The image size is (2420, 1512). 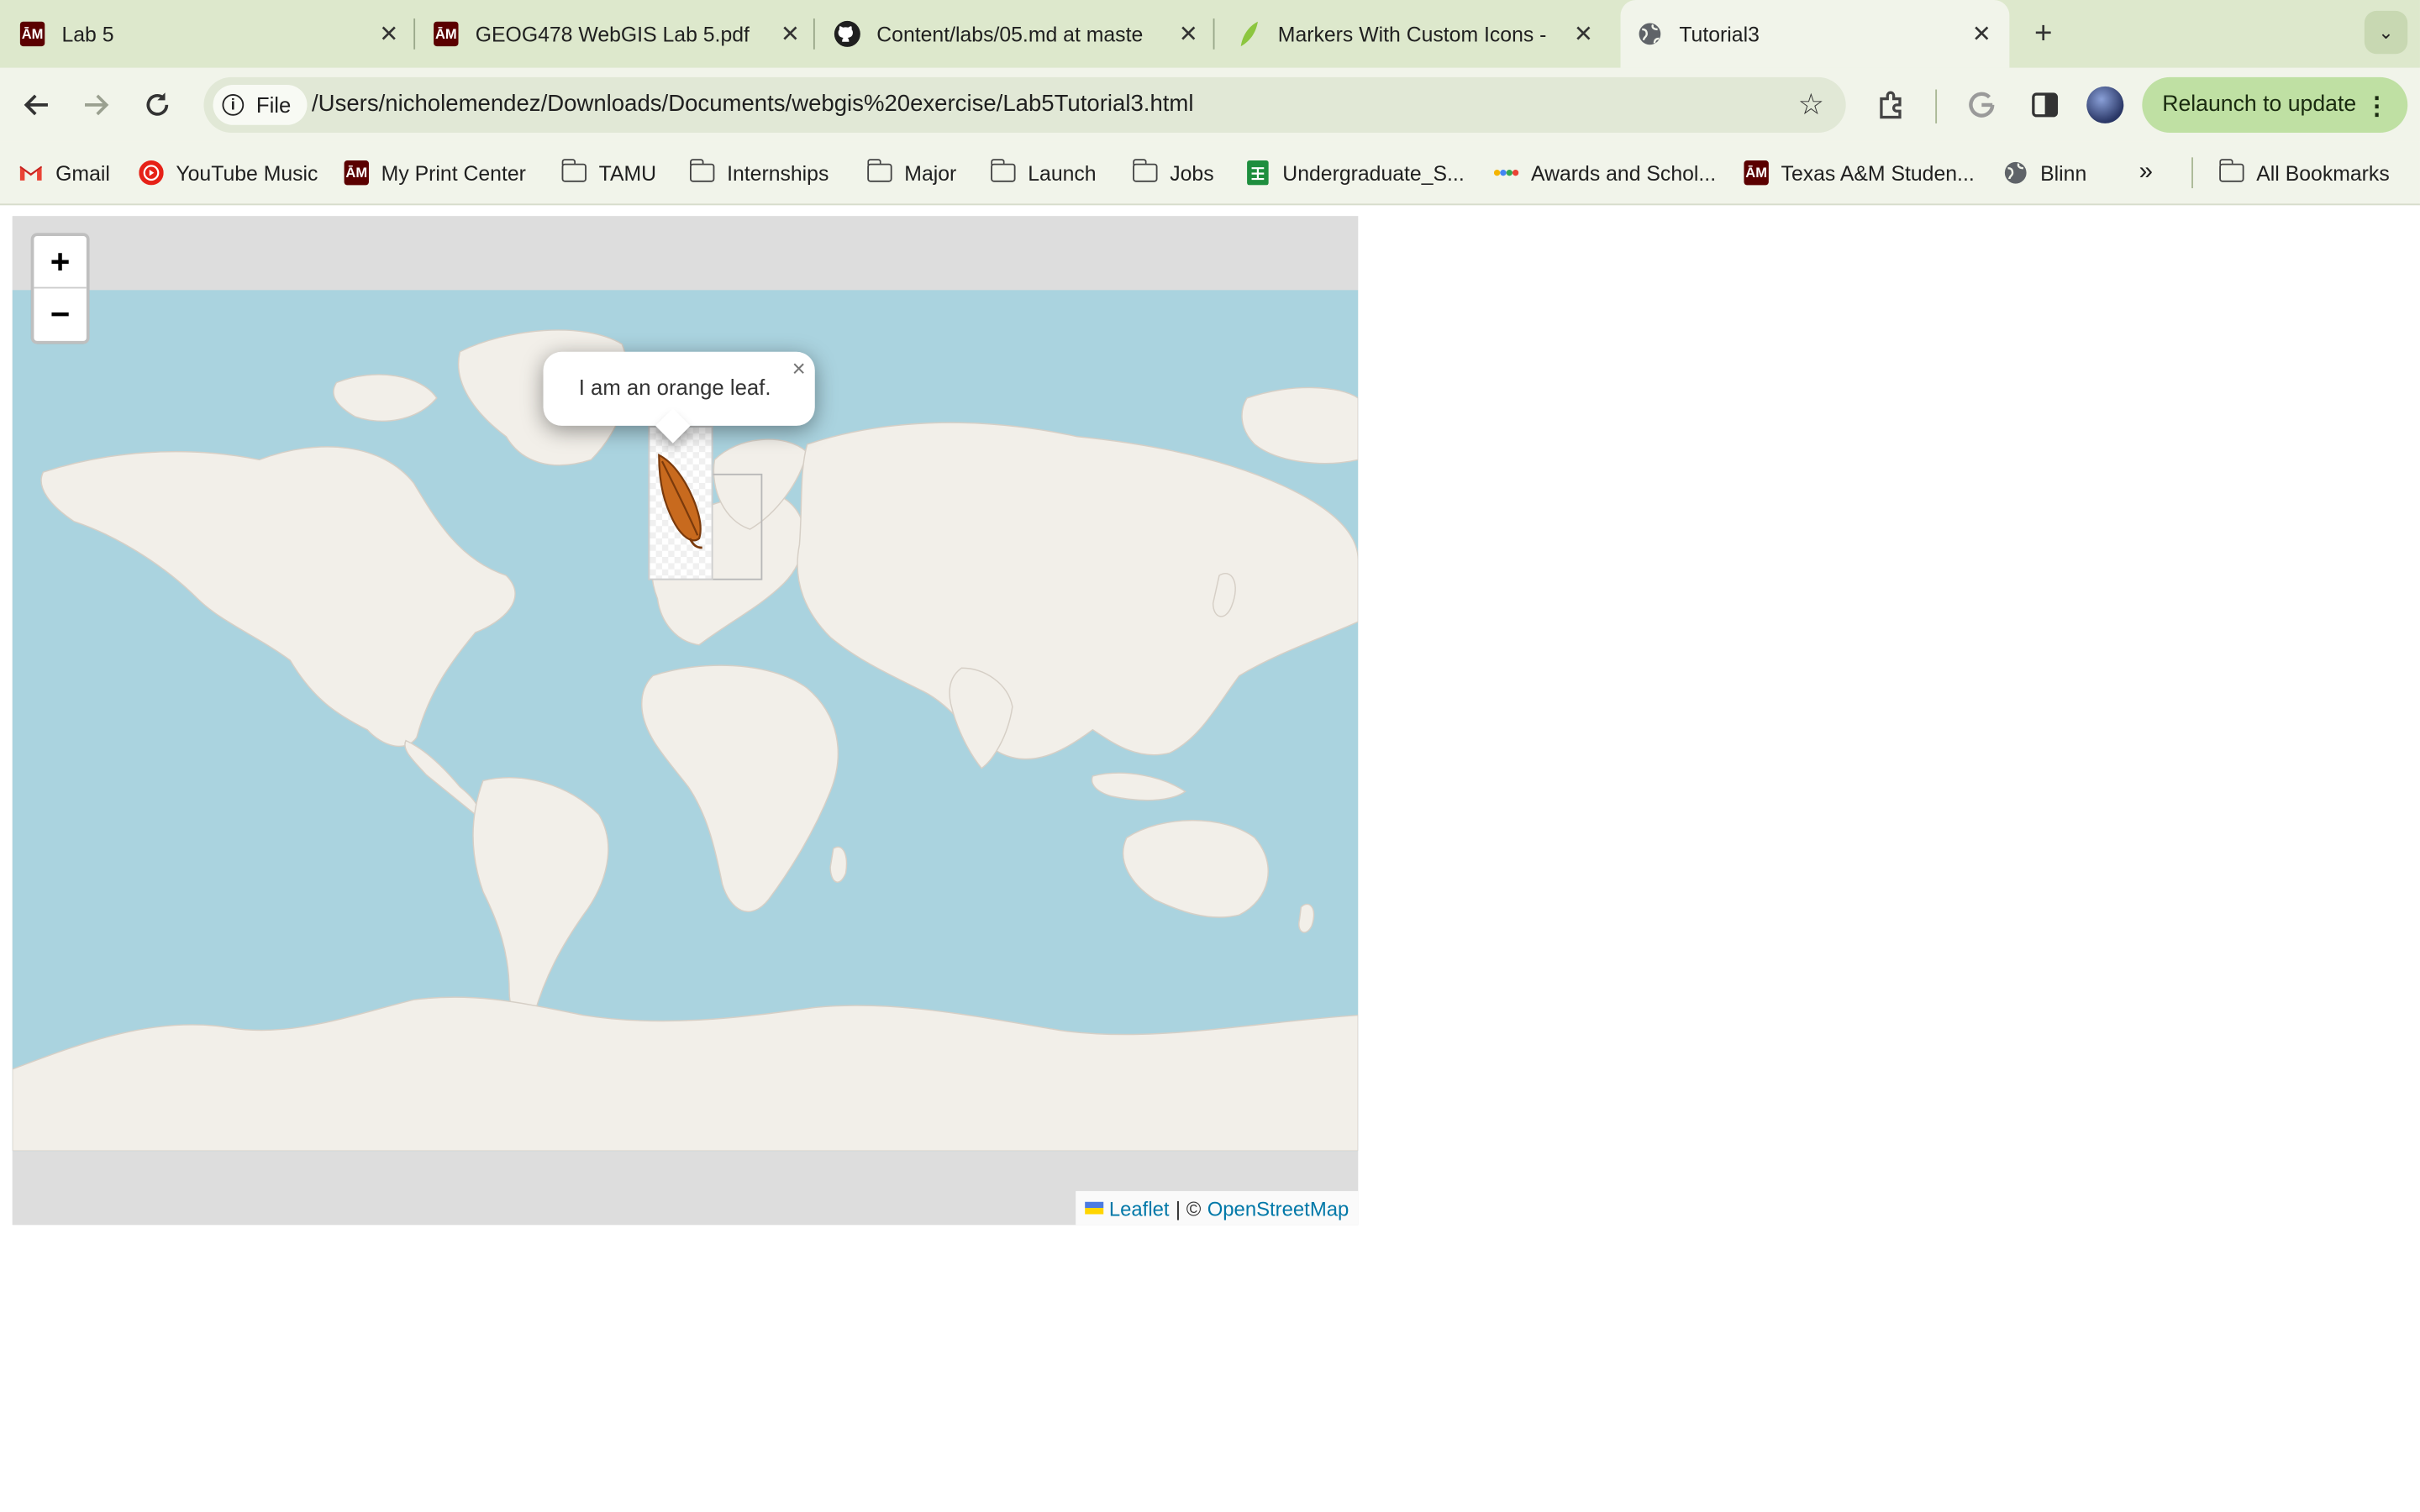 What do you see at coordinates (30, 172) in the screenshot?
I see `gmail-icon` at bounding box center [30, 172].